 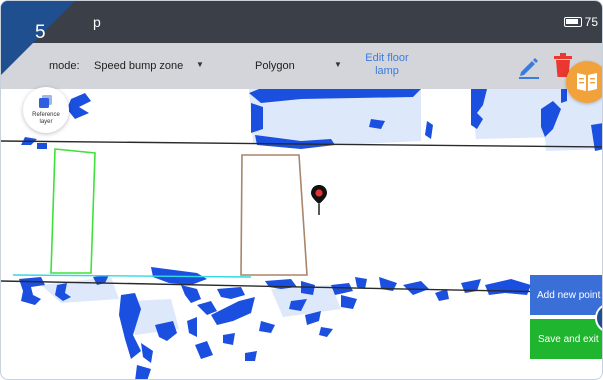 What do you see at coordinates (274, 215) in the screenshot?
I see `polygon-zone` at bounding box center [274, 215].